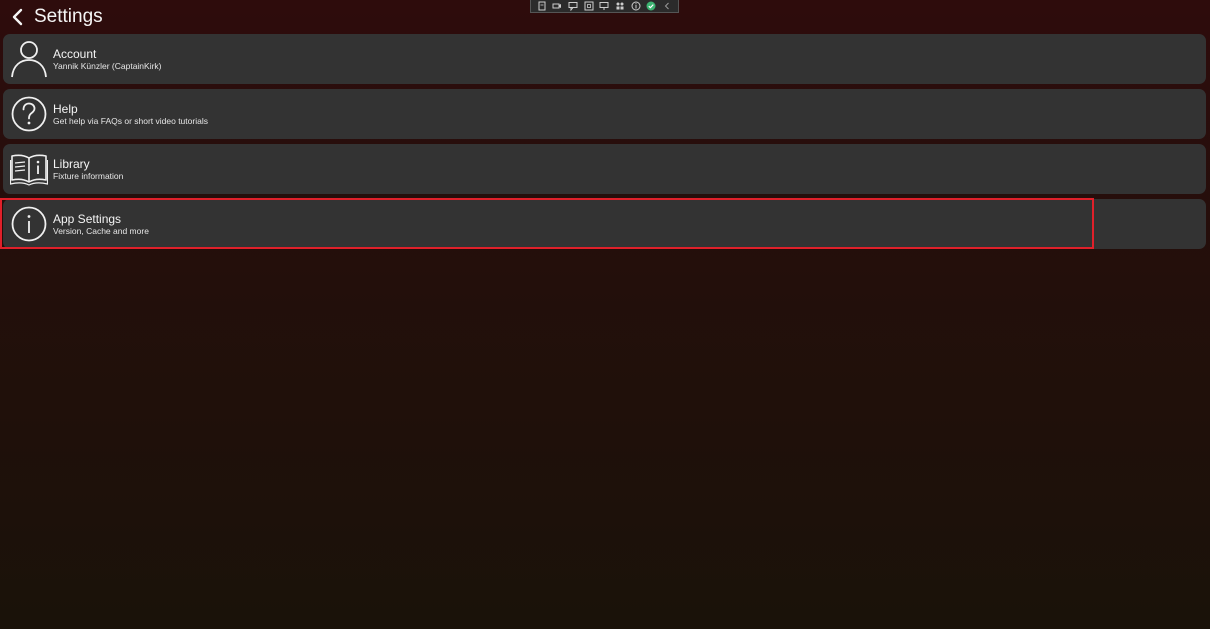 This screenshot has height=629, width=1210. What do you see at coordinates (651, 6) in the screenshot?
I see `check-circle-icon` at bounding box center [651, 6].